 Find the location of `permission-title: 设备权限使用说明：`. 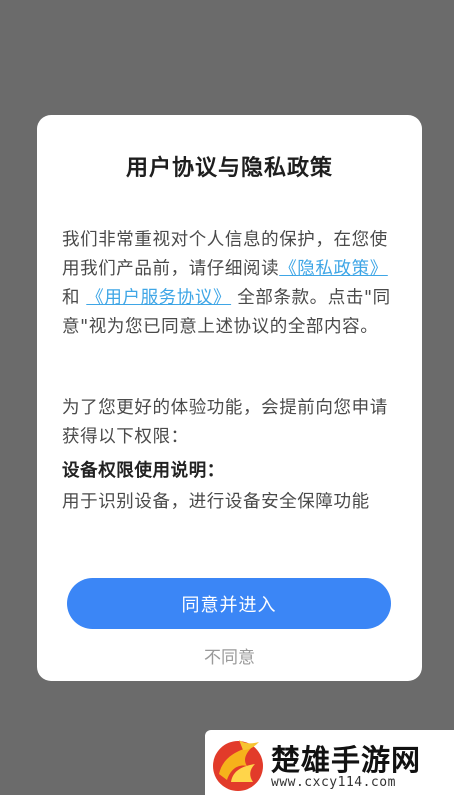

permission-title: 设备权限使用说明： is located at coordinates (143, 471).